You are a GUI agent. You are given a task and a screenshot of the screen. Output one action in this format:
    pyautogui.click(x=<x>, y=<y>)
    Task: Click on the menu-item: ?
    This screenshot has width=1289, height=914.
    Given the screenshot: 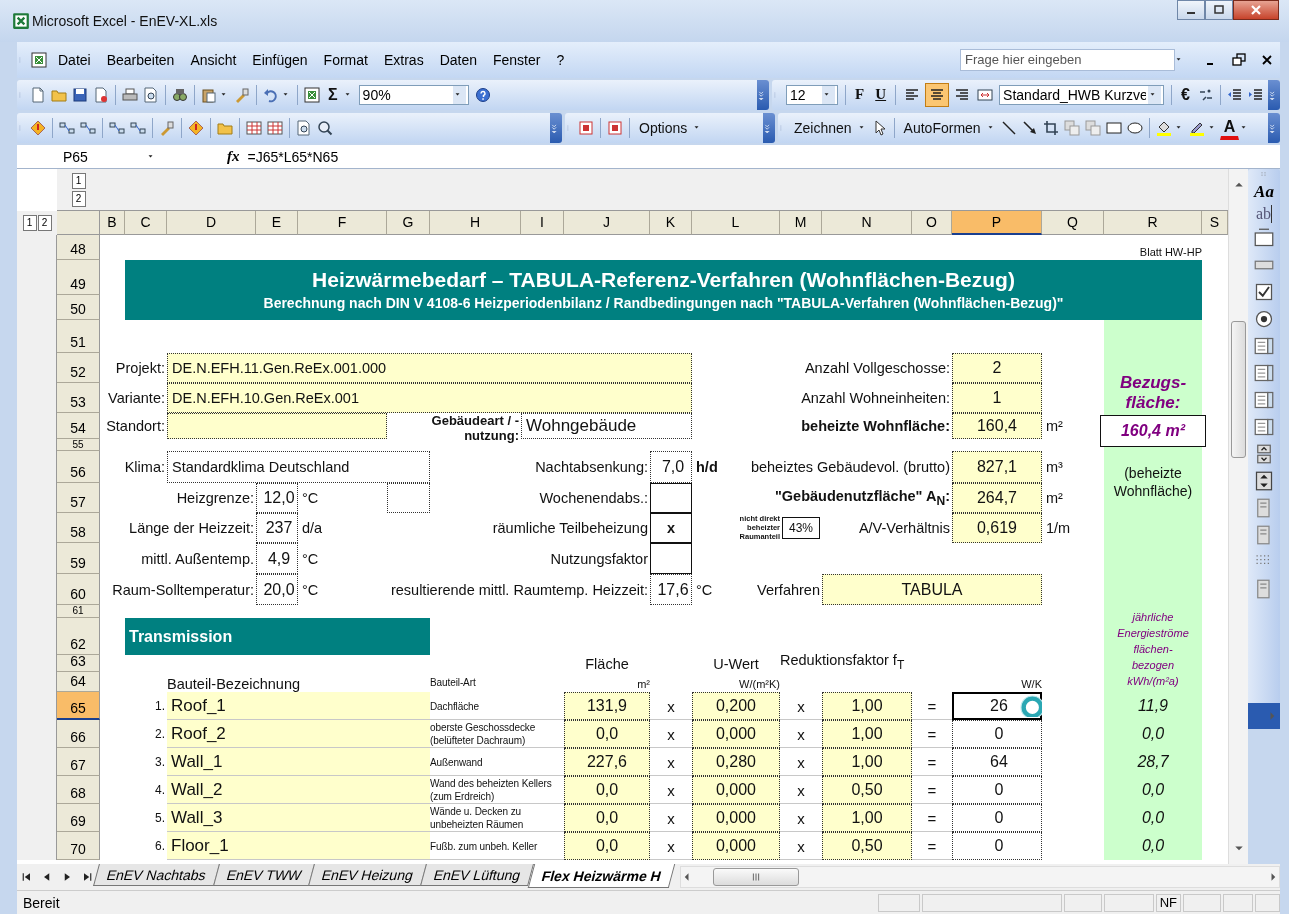 What is the action you would take?
    pyautogui.click(x=560, y=59)
    